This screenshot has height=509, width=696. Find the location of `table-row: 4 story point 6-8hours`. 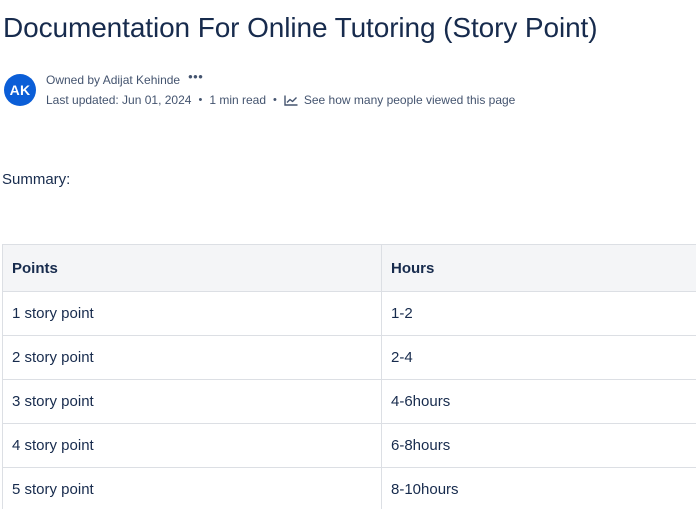

table-row: 4 story point 6-8hours is located at coordinates (349, 445).